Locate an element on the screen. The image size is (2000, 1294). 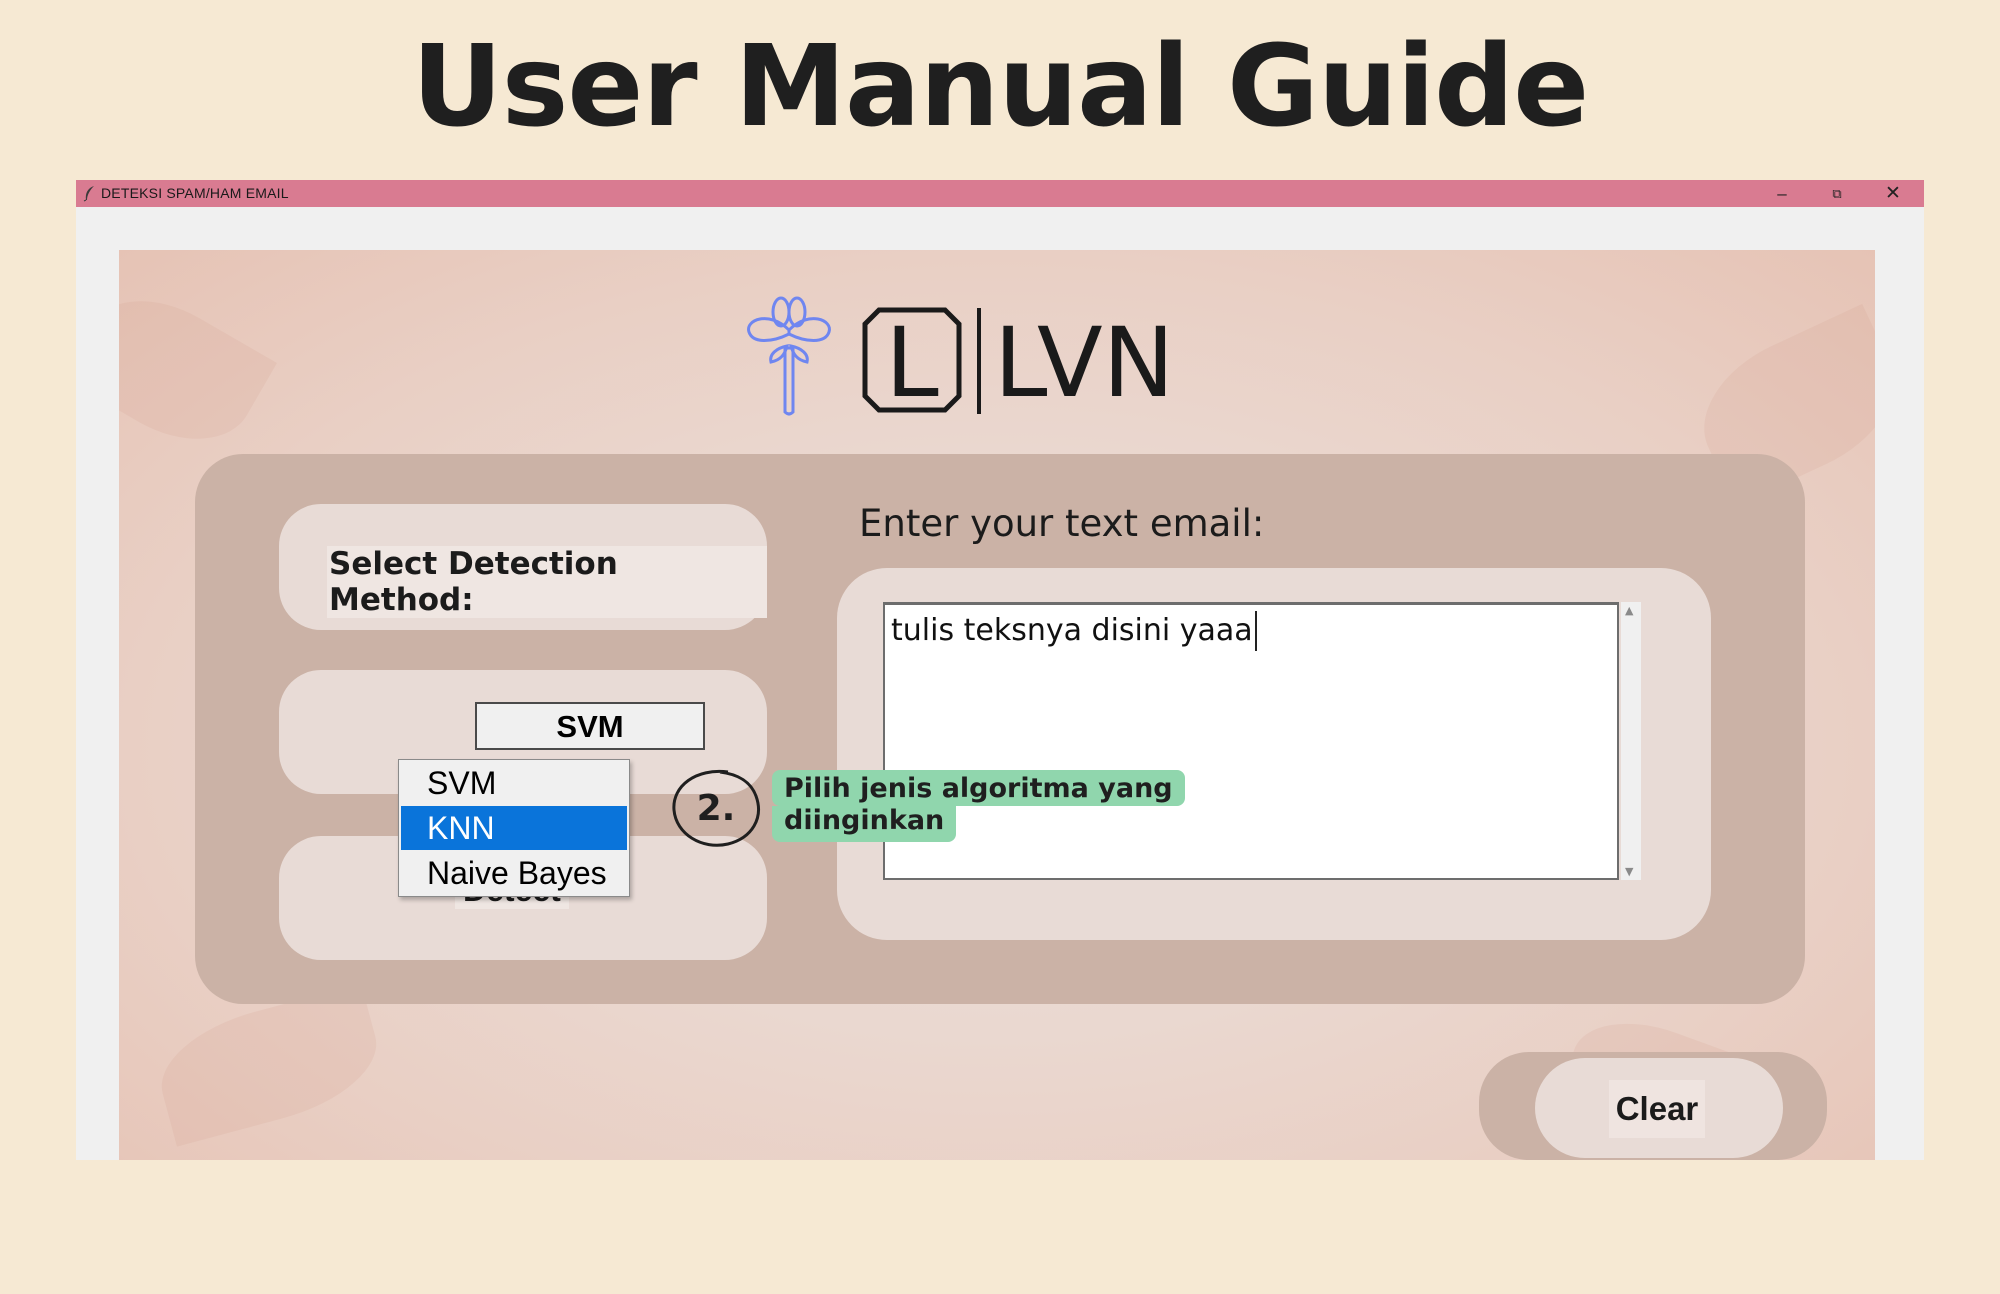
method-label: Select Detection Method: is located at coordinates (547, 582).